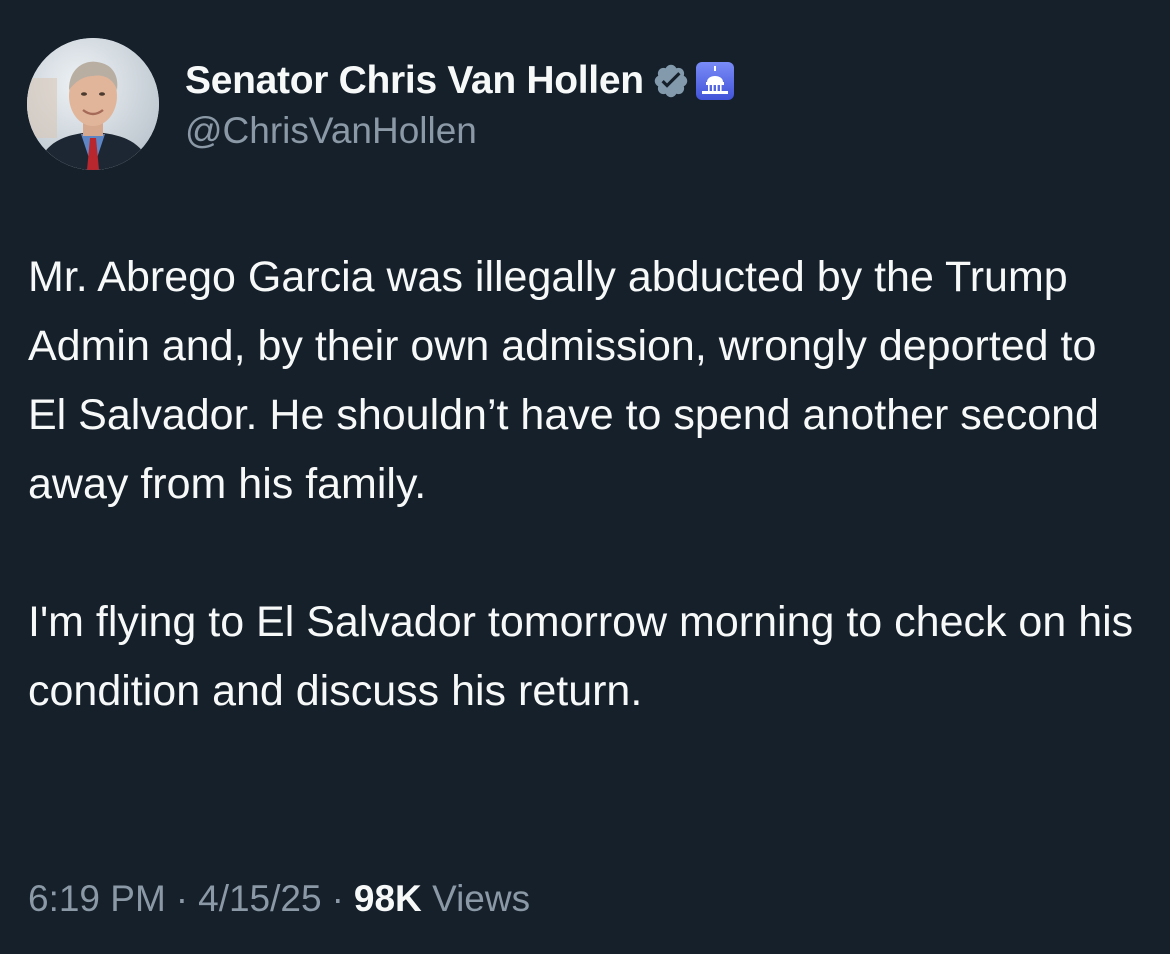  I want to click on us-capitol-icon, so click(715, 81).